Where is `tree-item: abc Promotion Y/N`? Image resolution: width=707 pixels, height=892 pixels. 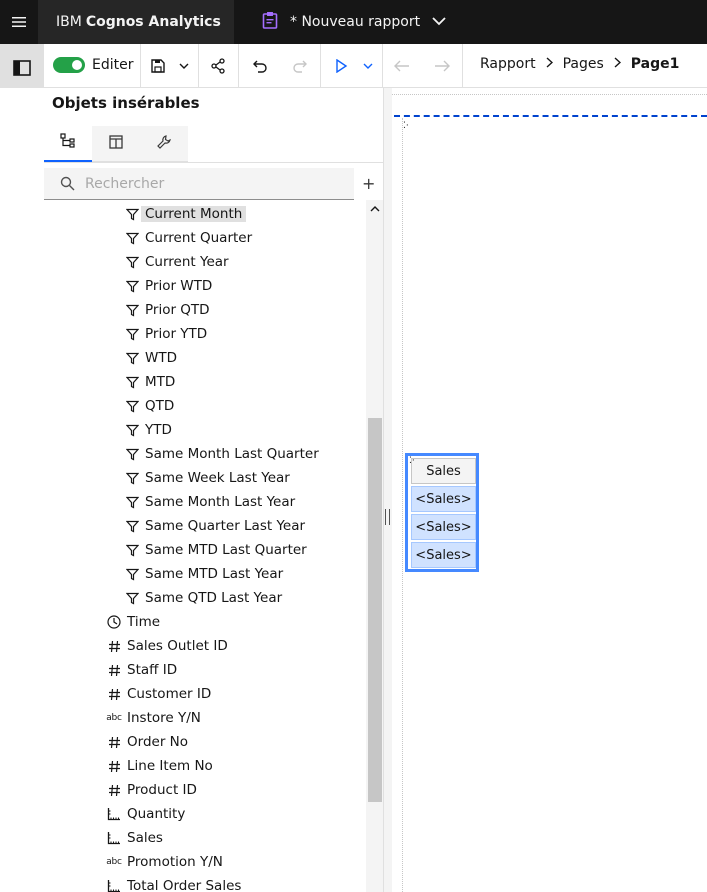
tree-item: abc Promotion Y/N is located at coordinates (164, 862).